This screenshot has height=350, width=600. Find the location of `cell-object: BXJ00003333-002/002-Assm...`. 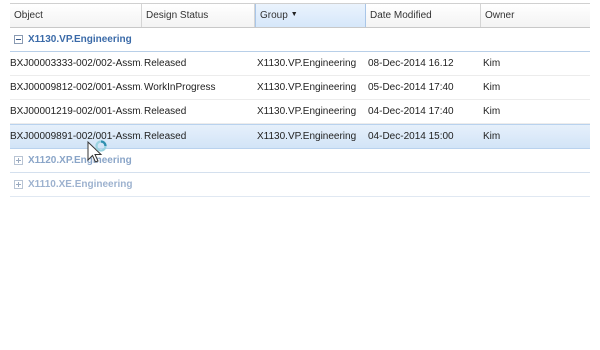

cell-object: BXJ00003333-002/002-Assm... is located at coordinates (76, 63).